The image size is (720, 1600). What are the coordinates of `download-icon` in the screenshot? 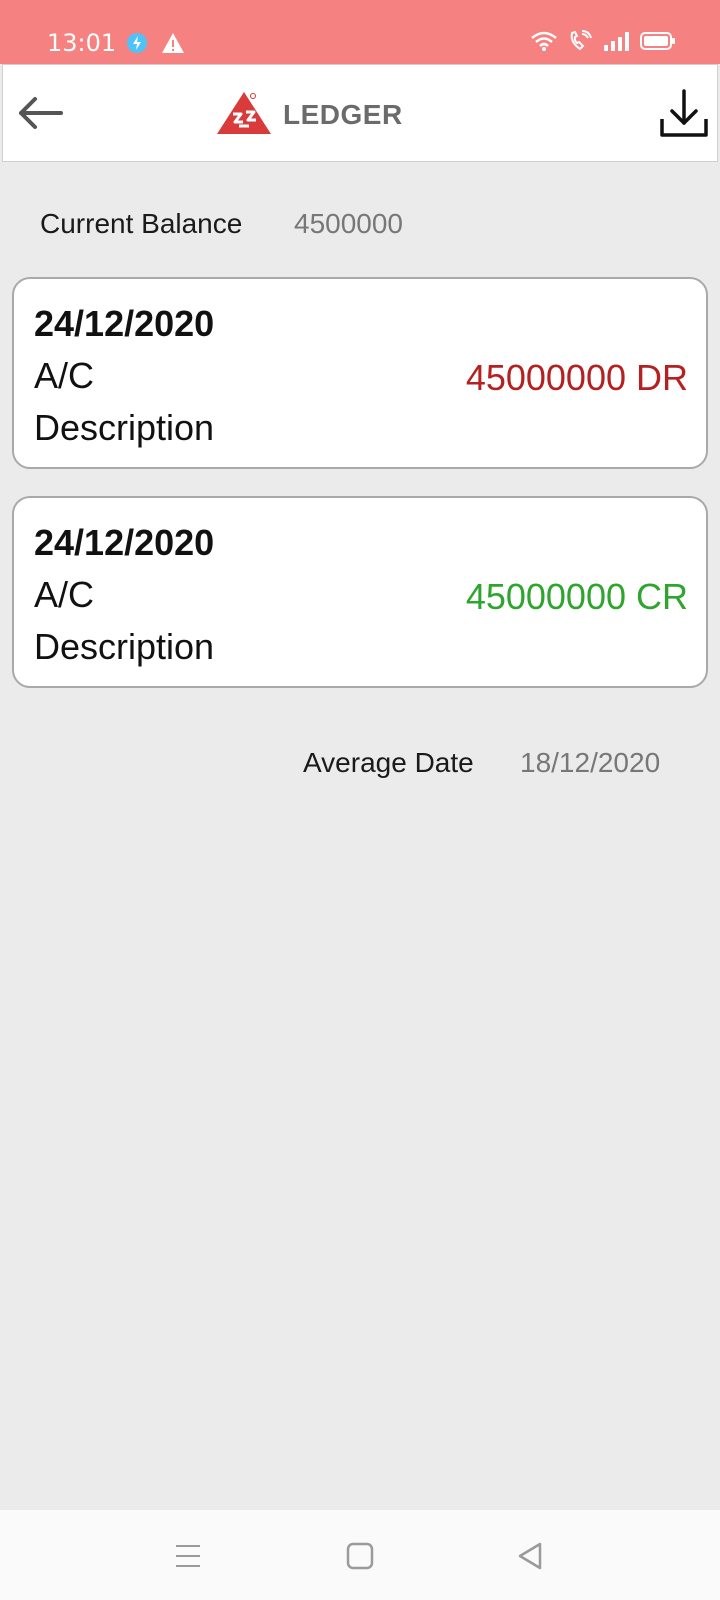 It's located at (684, 114).